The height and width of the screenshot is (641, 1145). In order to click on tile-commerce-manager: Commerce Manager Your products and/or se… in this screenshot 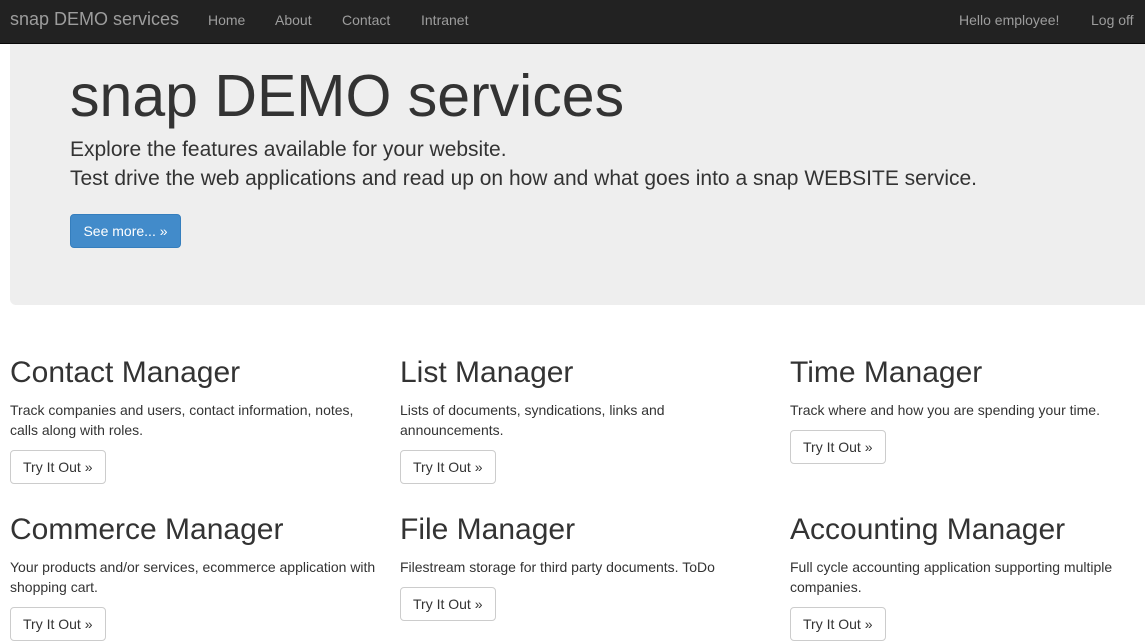, I will do `click(195, 577)`.